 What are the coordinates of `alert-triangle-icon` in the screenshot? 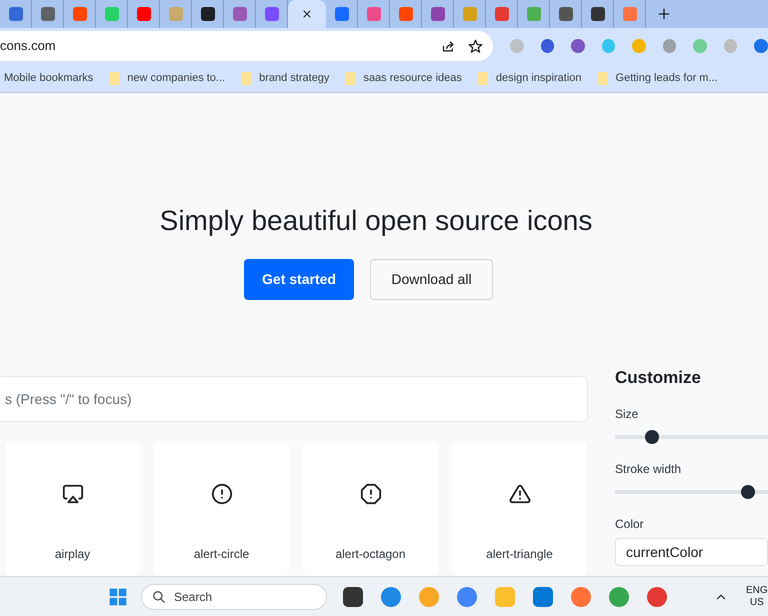 It's located at (519, 493).